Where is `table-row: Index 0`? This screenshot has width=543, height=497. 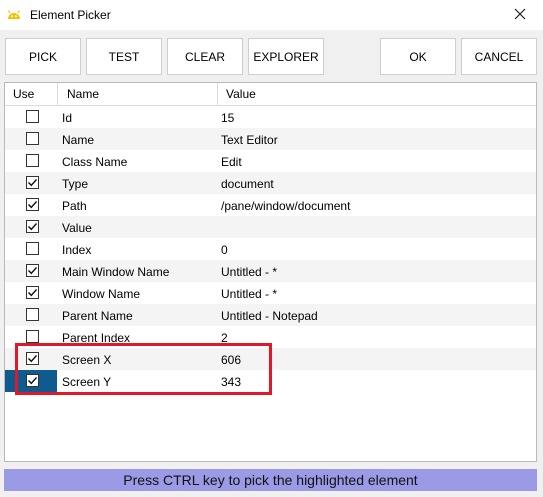
table-row: Index 0 is located at coordinates (270, 249).